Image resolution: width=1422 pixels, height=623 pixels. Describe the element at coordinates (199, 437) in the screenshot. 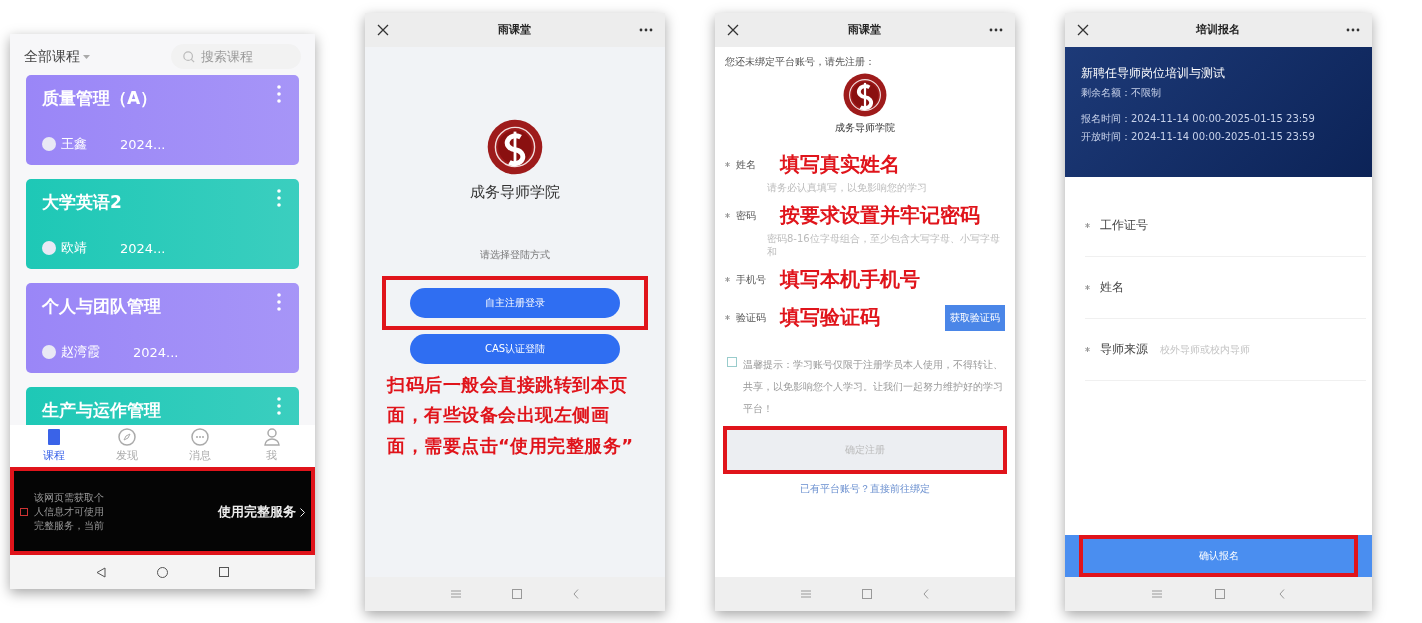

I see `chat-icon` at that location.